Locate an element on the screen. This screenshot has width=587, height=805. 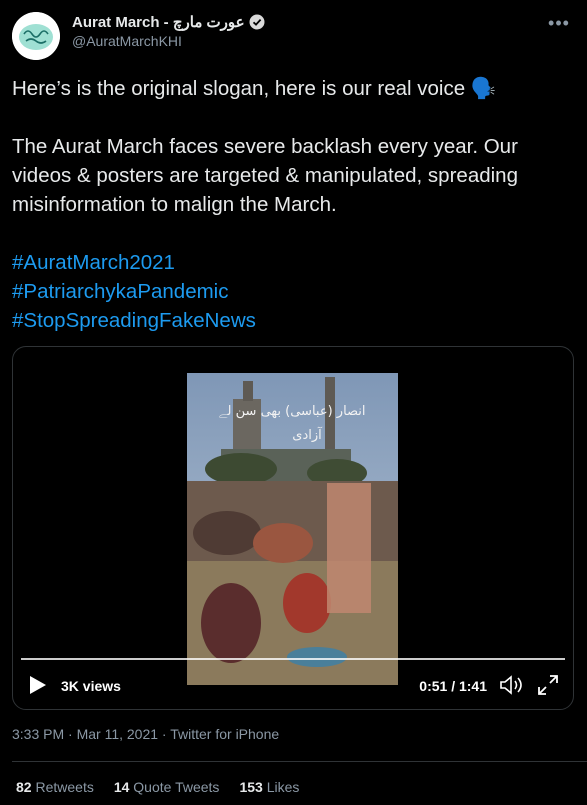
svg-text: ﺁﺯﺍﺩﯼ is located at coordinates (307, 434).